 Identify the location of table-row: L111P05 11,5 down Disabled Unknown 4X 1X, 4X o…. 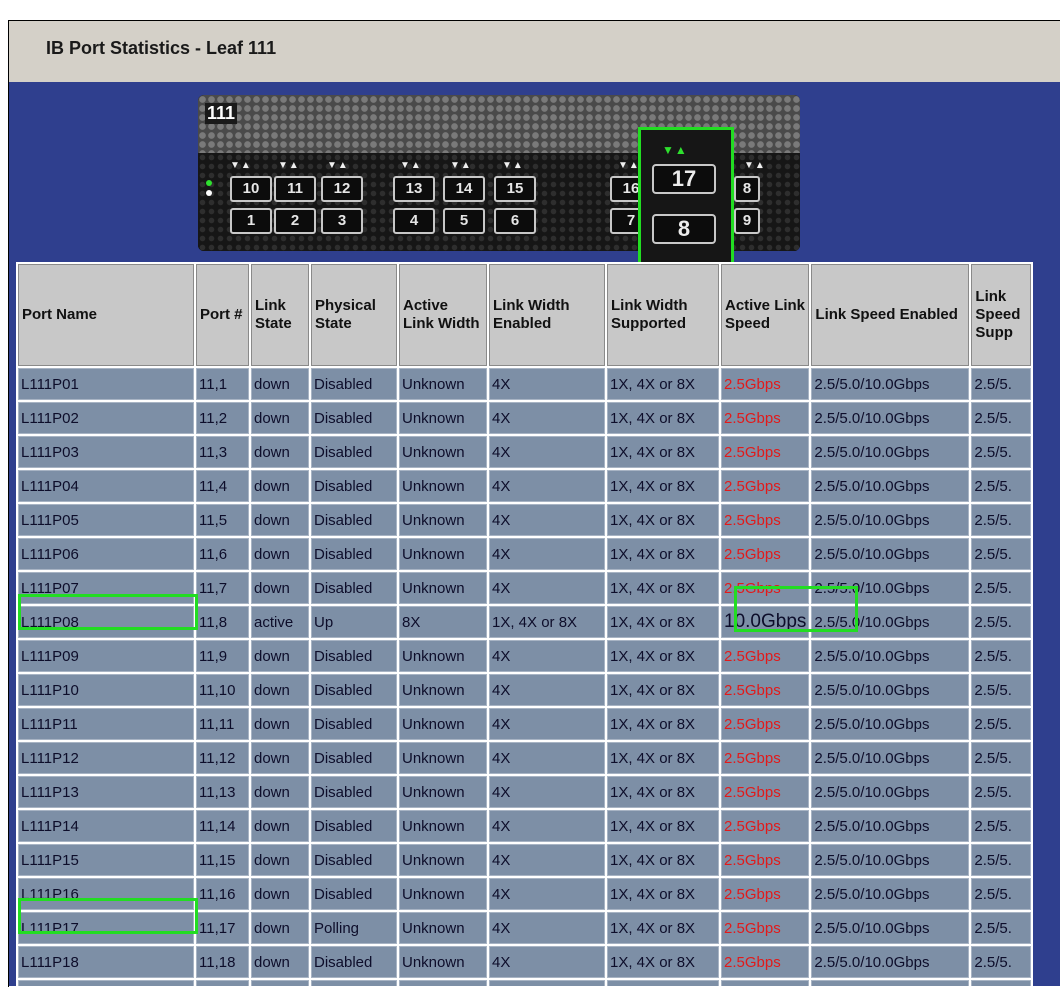
(525, 520).